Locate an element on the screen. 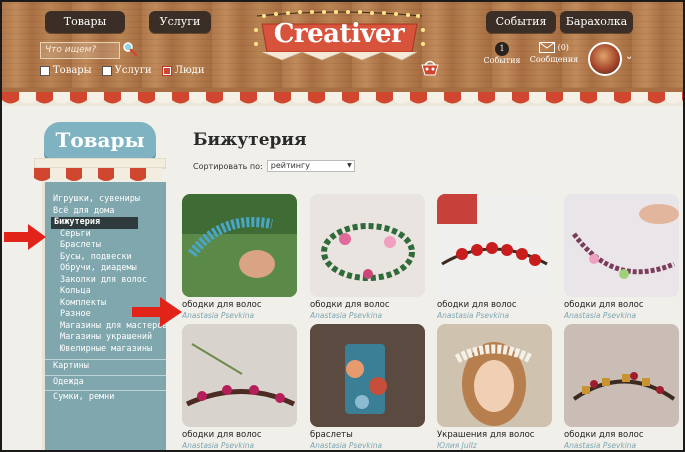 The width and height of the screenshot is (685, 452). sidebar-item: Кольца is located at coordinates (105, 292).